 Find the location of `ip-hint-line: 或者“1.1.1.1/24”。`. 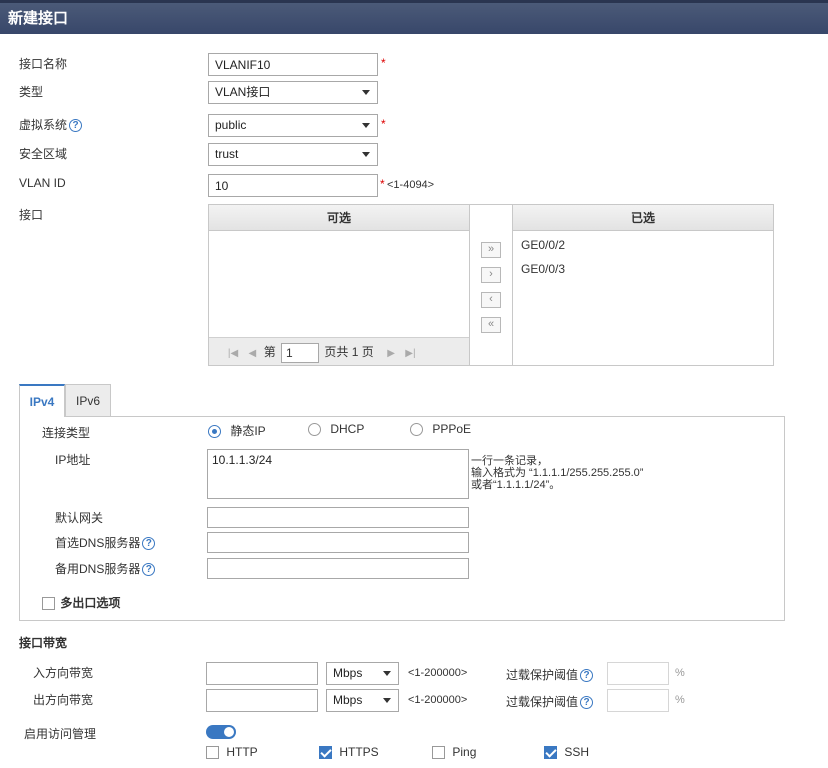

ip-hint-line: 或者“1.1.1.1/24”。 is located at coordinates (516, 485).